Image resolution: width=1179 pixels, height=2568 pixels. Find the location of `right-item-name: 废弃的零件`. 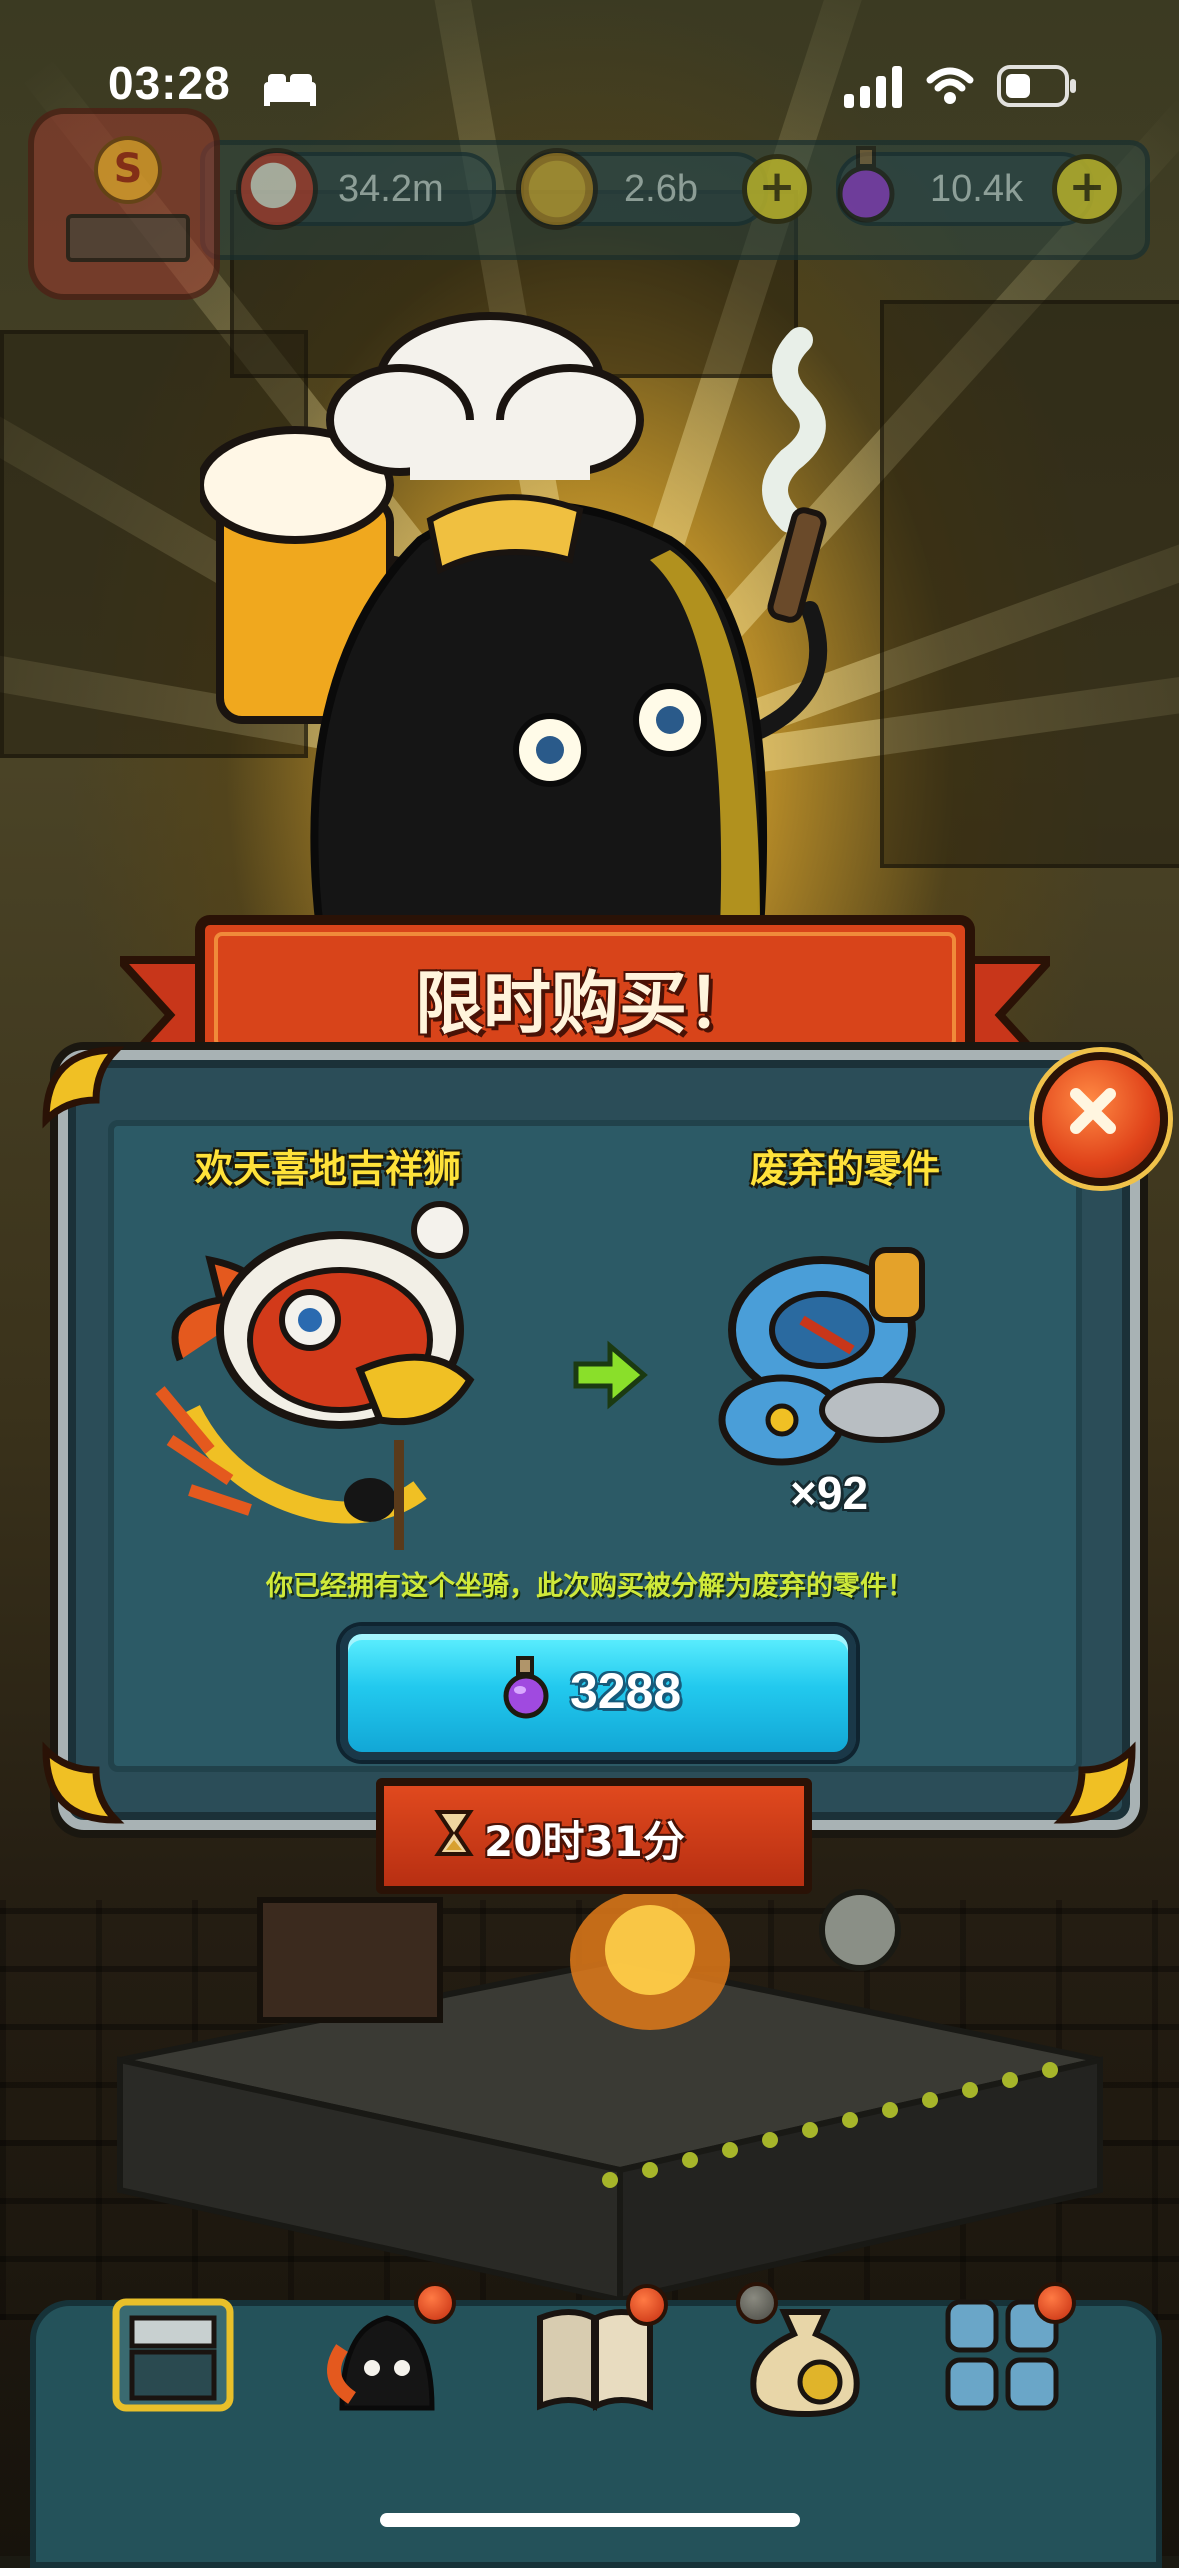

right-item-name: 废弃的零件 is located at coordinates (844, 1169).